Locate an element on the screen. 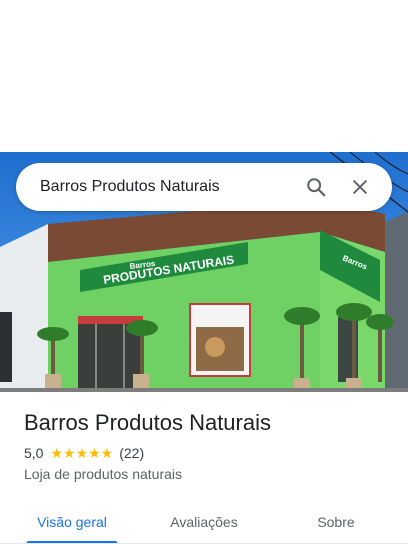  search-input: Barros Produtos Naturais is located at coordinates (164, 187).